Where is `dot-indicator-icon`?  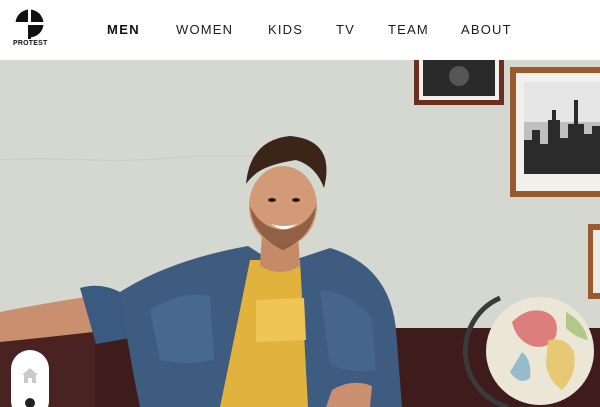 dot-indicator-icon is located at coordinates (30, 402).